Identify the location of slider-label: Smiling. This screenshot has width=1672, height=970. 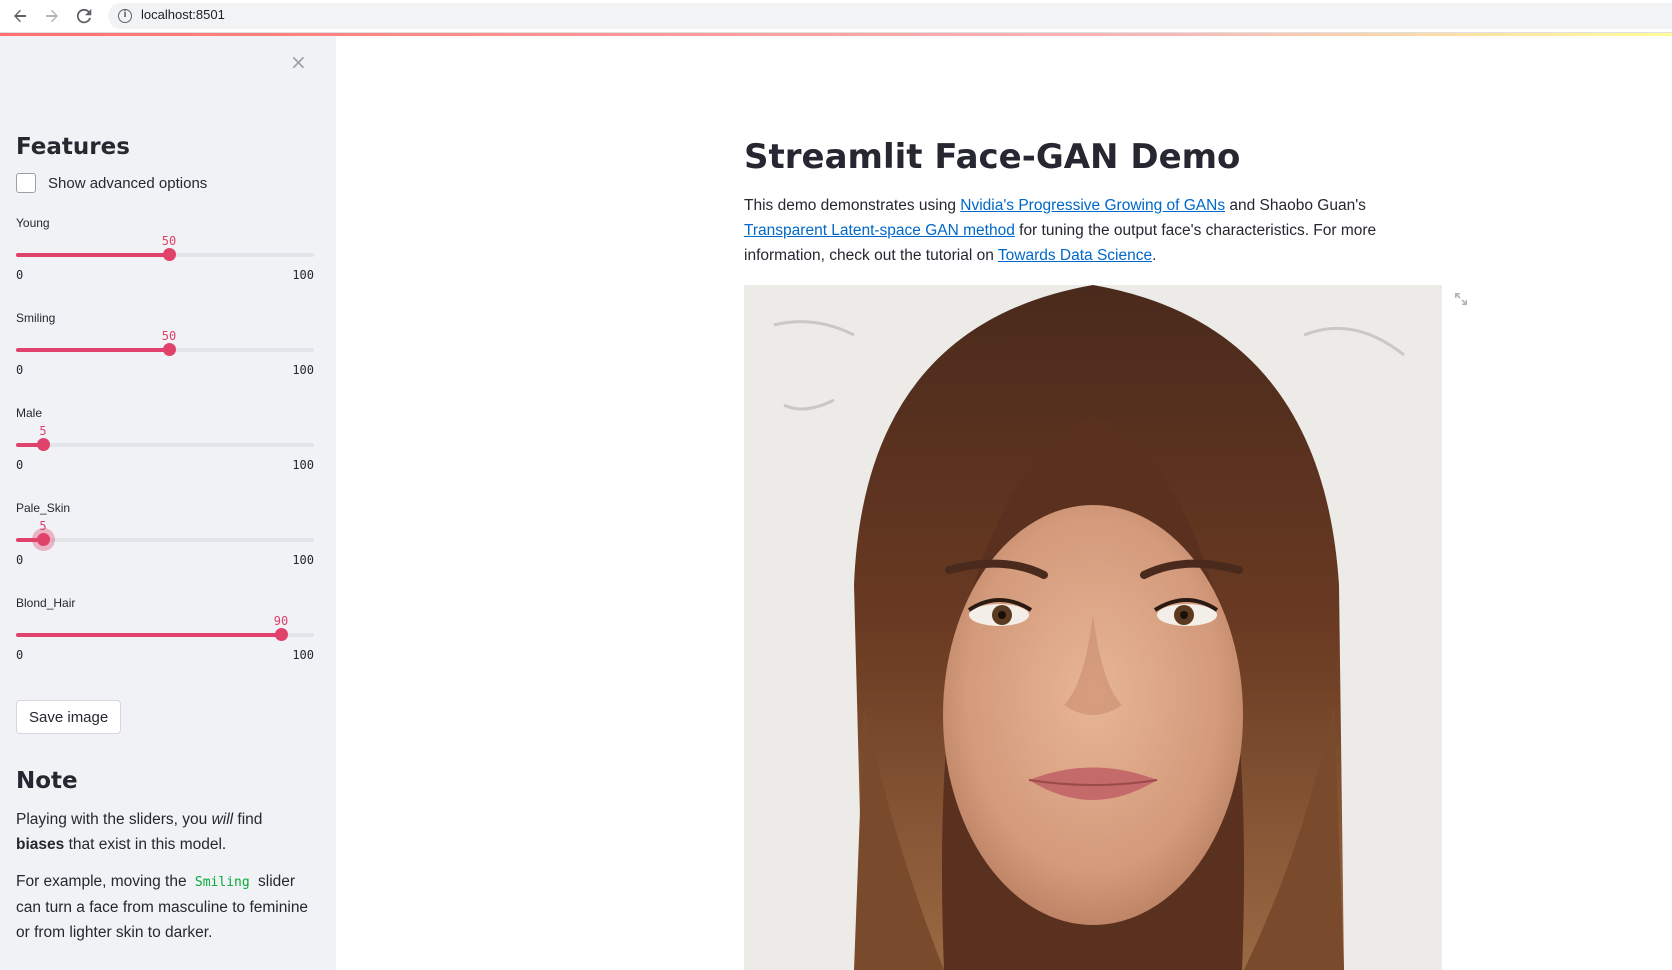
(36, 318).